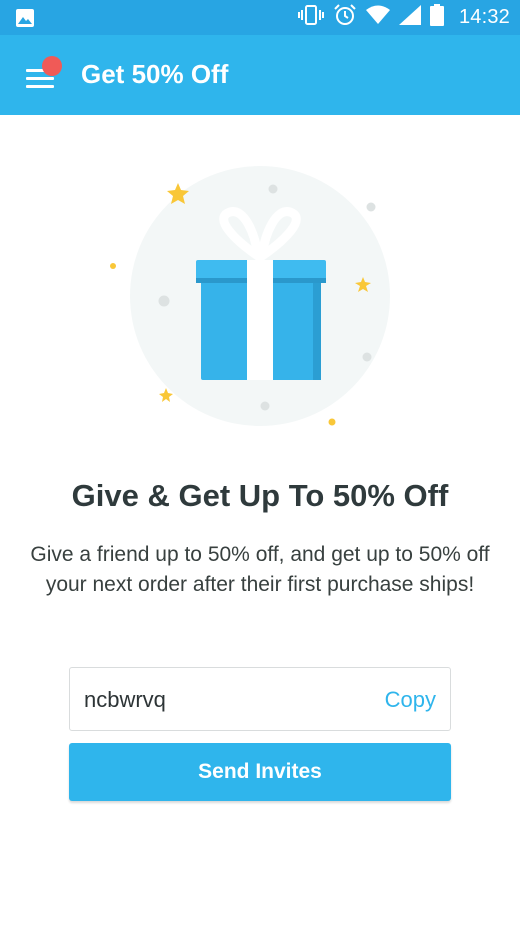 The image size is (520, 925). Describe the element at coordinates (377, 17) in the screenshot. I see `wifi-icon` at that location.